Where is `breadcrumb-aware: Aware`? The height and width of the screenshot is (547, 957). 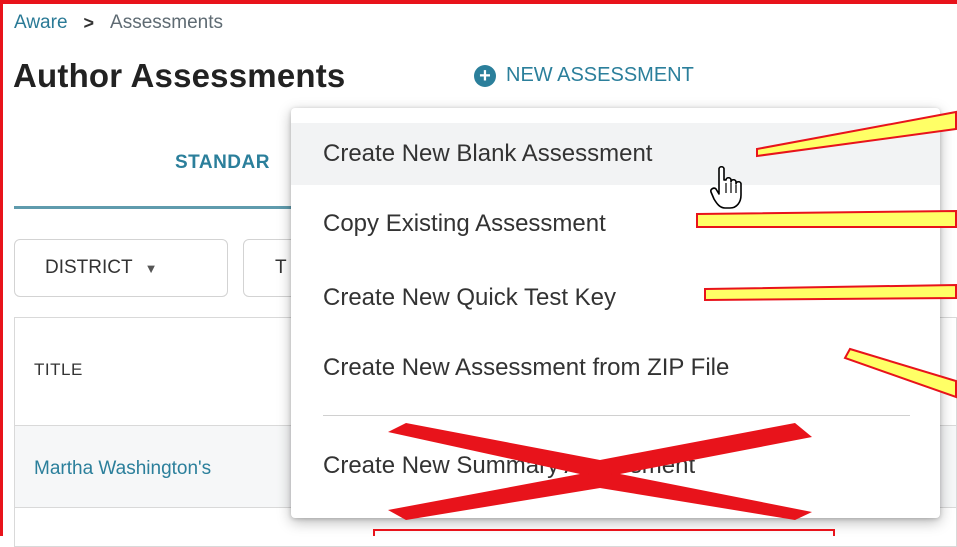
breadcrumb-aware: Aware is located at coordinates (41, 23).